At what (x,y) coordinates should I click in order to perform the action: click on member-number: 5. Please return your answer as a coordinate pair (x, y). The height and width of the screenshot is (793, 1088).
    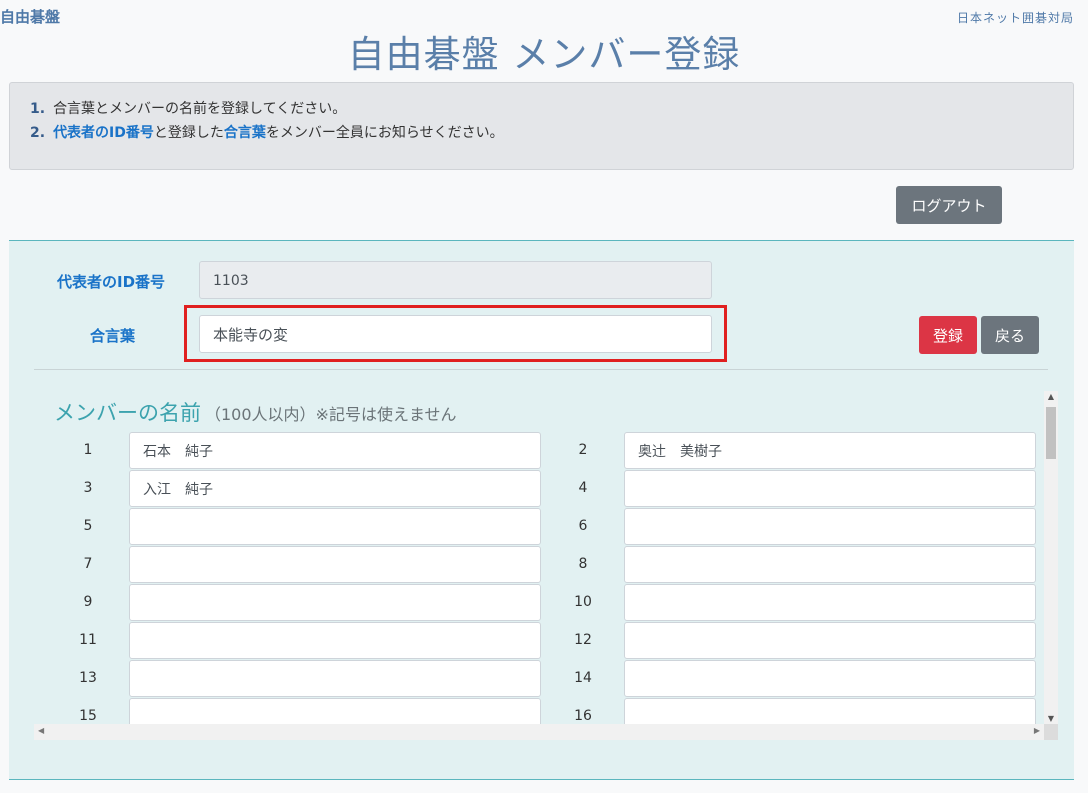
    Looking at the image, I should click on (88, 526).